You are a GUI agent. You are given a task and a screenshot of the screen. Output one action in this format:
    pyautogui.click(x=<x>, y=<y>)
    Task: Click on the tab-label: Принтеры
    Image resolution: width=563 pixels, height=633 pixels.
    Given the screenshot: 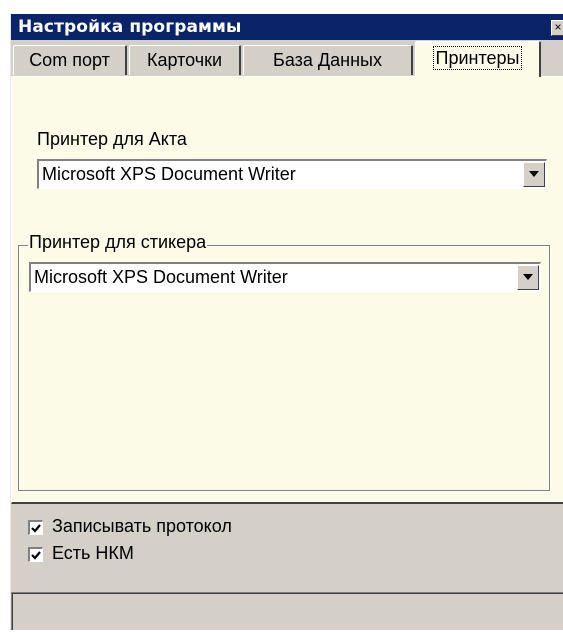 What is the action you would take?
    pyautogui.click(x=477, y=58)
    